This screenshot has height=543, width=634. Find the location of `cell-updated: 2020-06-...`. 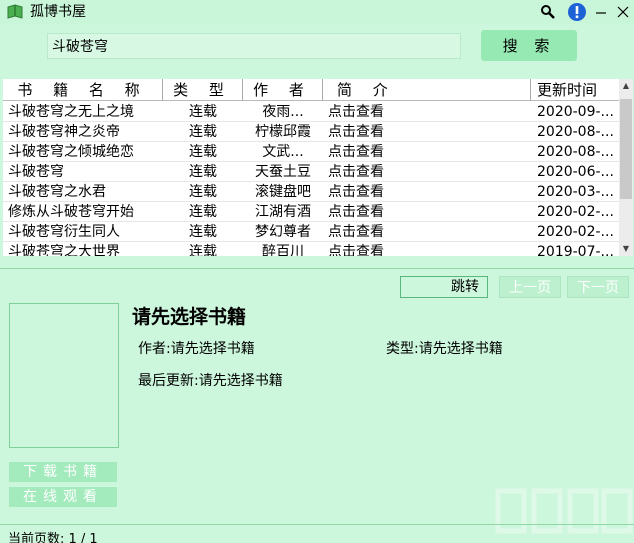

cell-updated: 2020-06-... is located at coordinates (575, 172).